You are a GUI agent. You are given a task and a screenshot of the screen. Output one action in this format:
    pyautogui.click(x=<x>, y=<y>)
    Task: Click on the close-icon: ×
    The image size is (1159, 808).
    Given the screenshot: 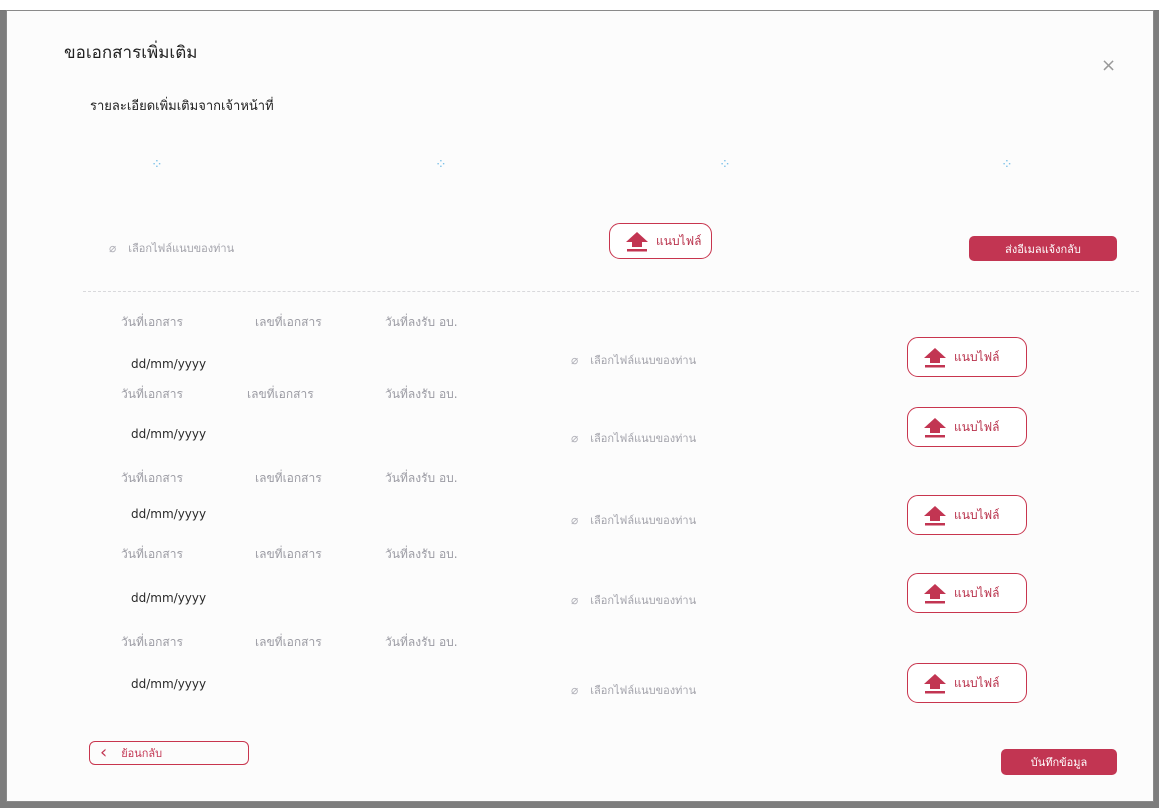 What is the action you would take?
    pyautogui.click(x=1108, y=65)
    